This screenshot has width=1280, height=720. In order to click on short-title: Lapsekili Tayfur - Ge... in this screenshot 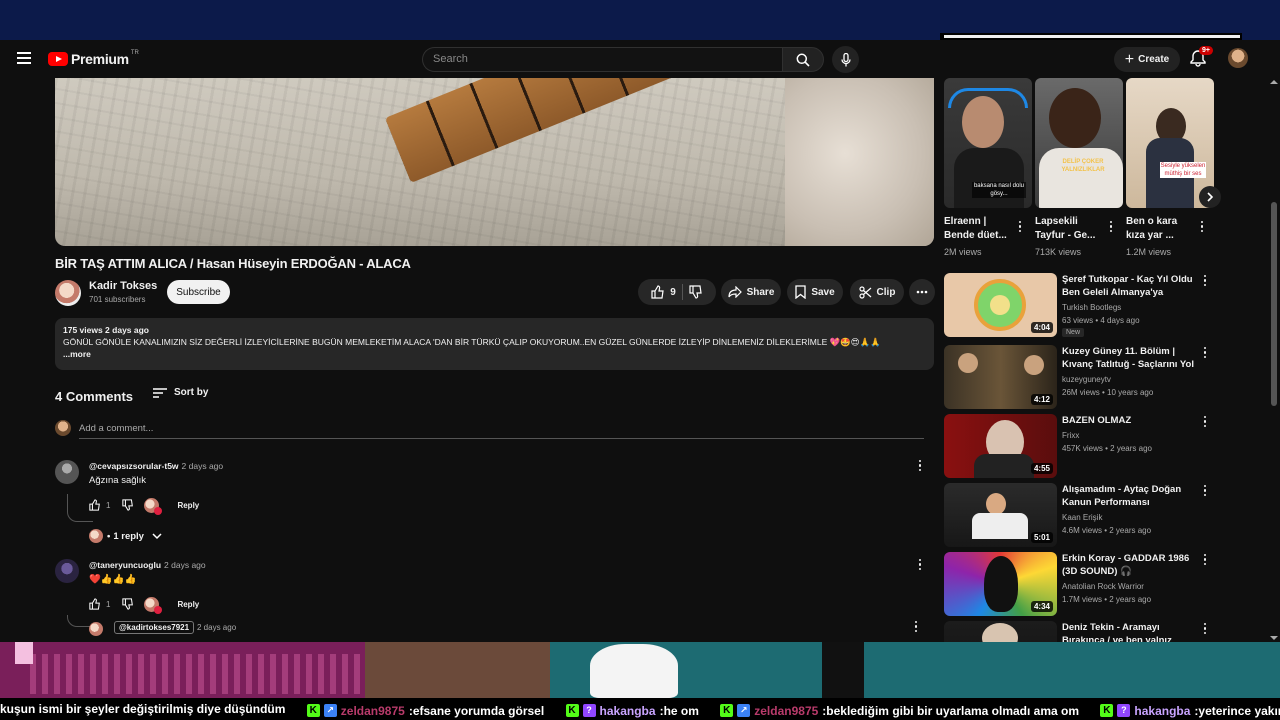, I will do `click(1065, 228)`.